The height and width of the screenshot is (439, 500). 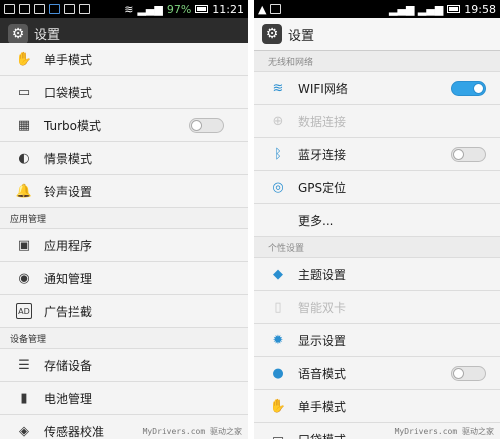 I want to click on bluetooth-icon: ᛒ, so click(x=278, y=154).